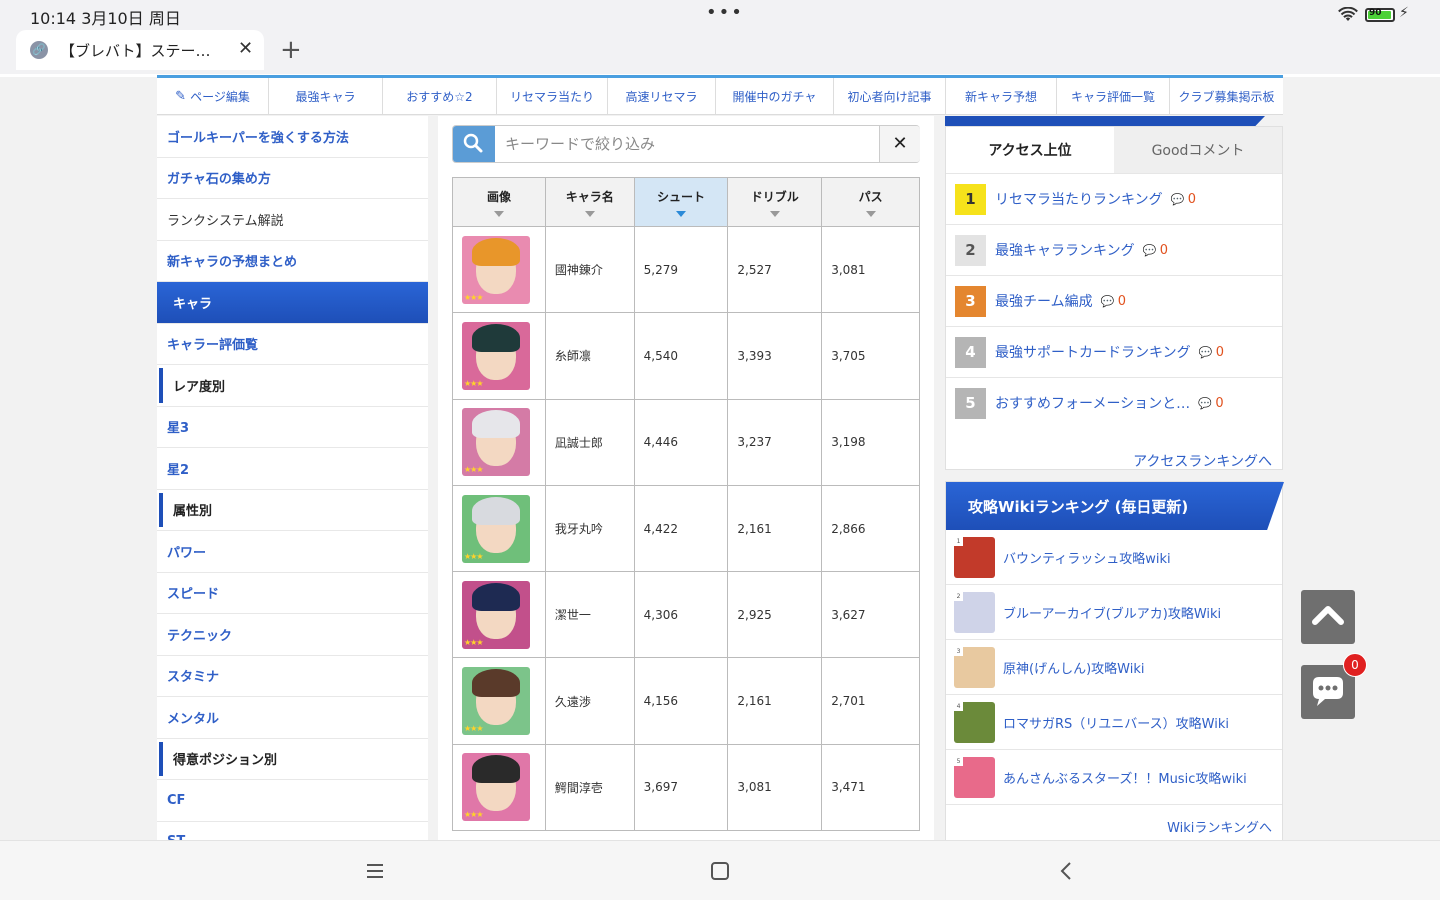 This screenshot has width=1440, height=900. I want to click on character-name: 糸師凛, so click(589, 356).